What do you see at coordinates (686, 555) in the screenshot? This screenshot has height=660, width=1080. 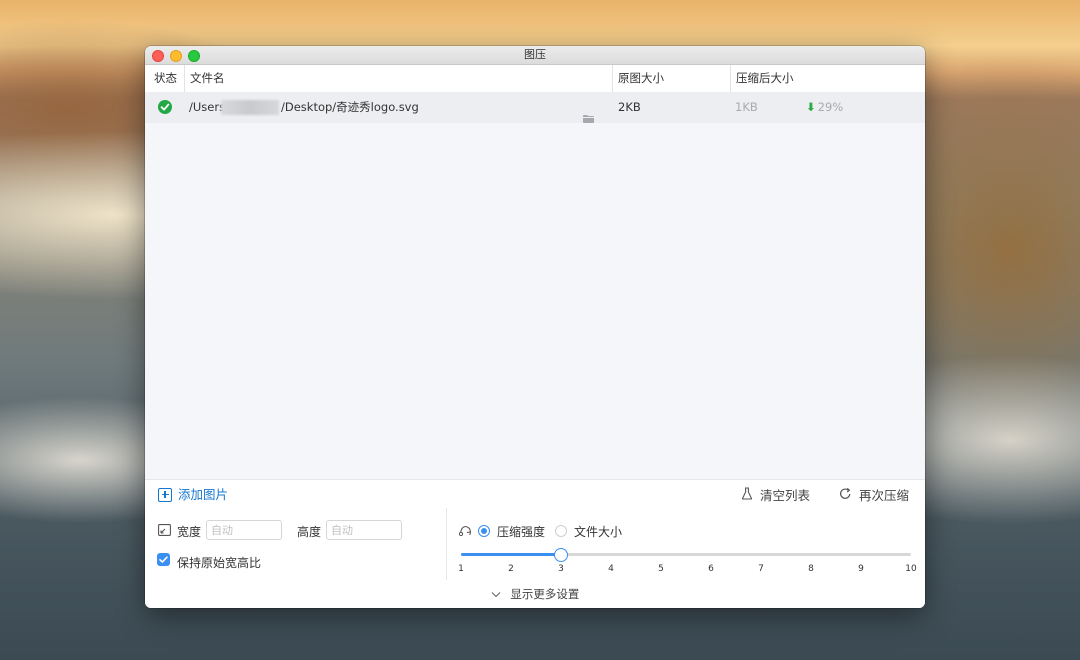 I see `compression-slider` at bounding box center [686, 555].